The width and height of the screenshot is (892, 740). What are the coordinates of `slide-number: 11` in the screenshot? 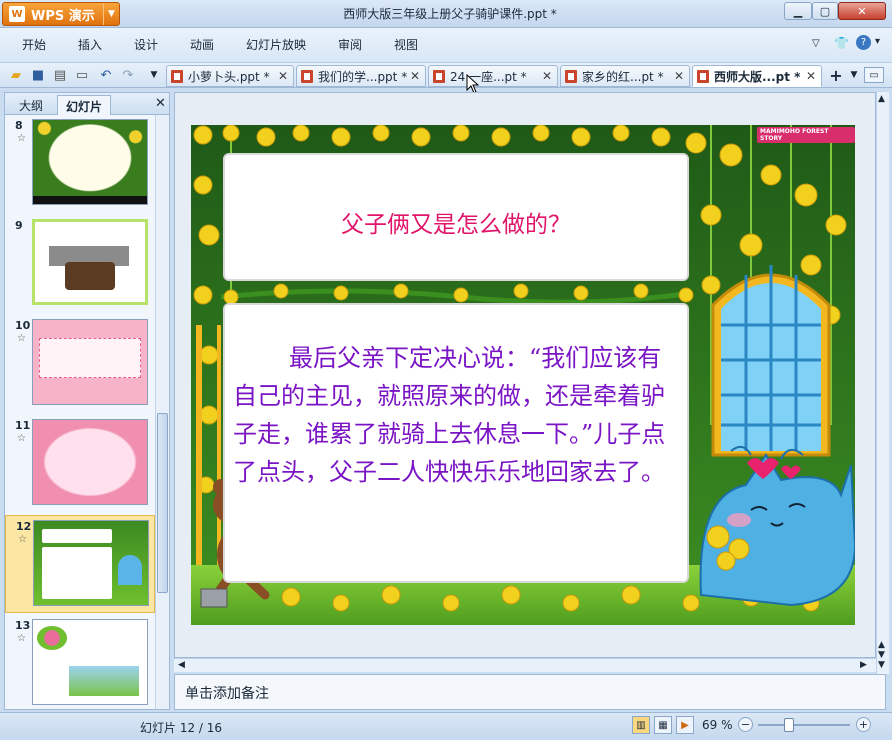 It's located at (23, 425).